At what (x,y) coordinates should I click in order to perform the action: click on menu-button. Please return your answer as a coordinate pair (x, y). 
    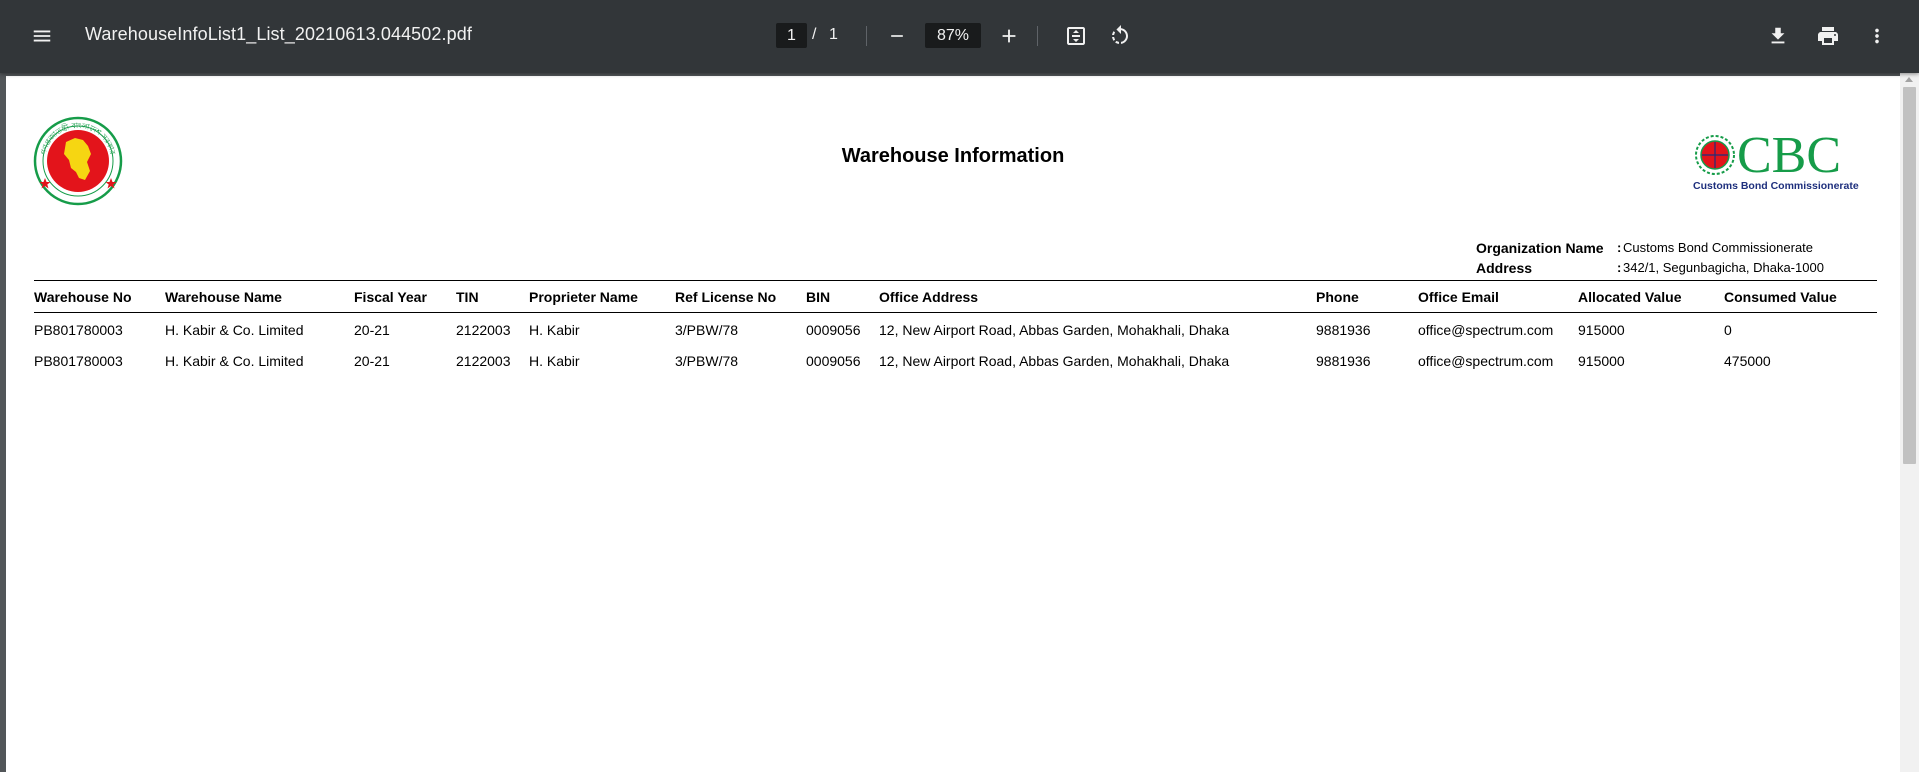
    Looking at the image, I should click on (42, 36).